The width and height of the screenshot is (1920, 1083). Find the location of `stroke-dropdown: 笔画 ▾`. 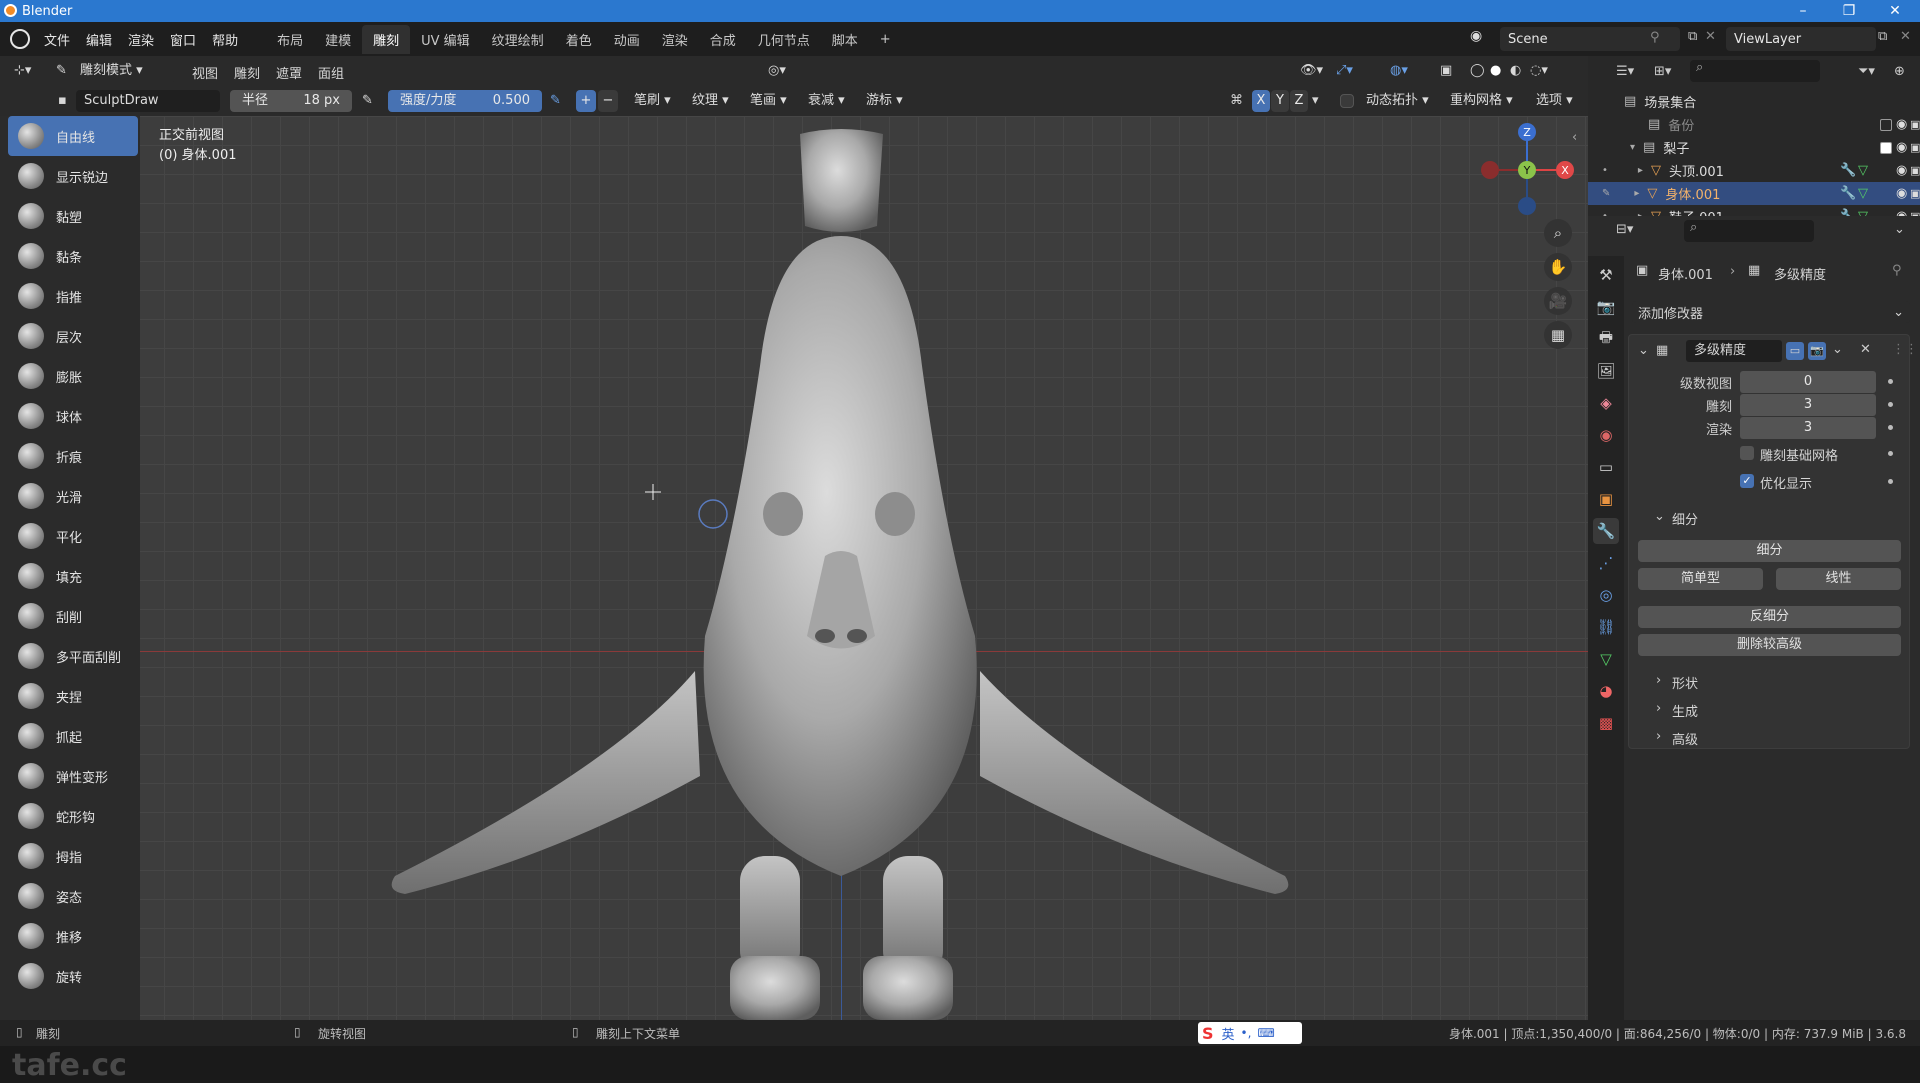

stroke-dropdown: 笔画 ▾ is located at coordinates (769, 101).